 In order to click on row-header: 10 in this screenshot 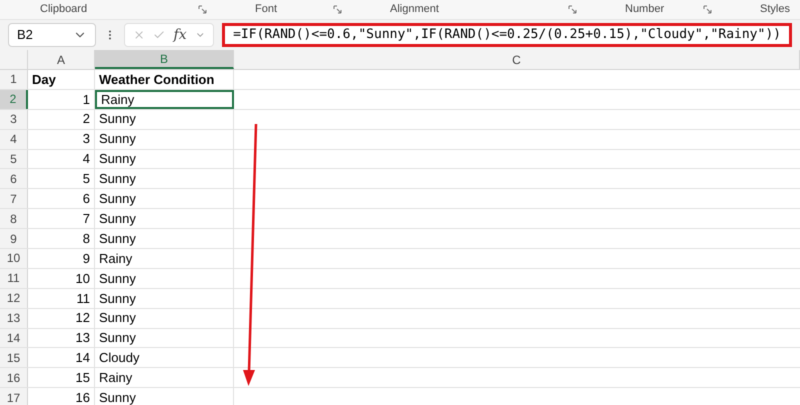, I will do `click(14, 258)`.